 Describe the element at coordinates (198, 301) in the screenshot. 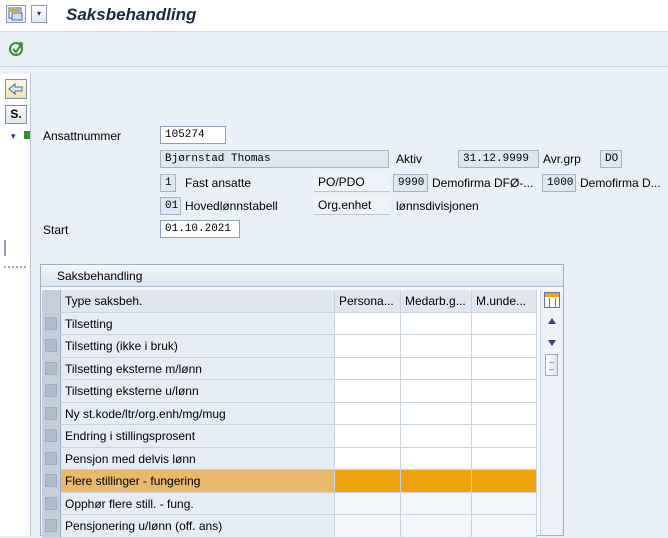

I see `column-header-type: Type saksbeh.` at that location.